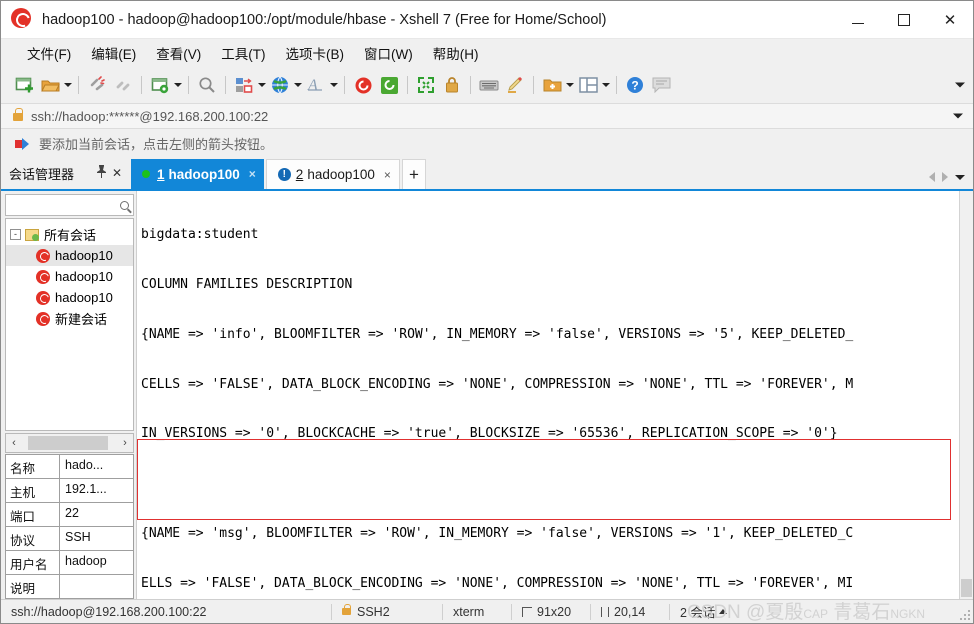 The width and height of the screenshot is (974, 624). Describe the element at coordinates (72, 513) in the screenshot. I see `property-value: 22` at that location.